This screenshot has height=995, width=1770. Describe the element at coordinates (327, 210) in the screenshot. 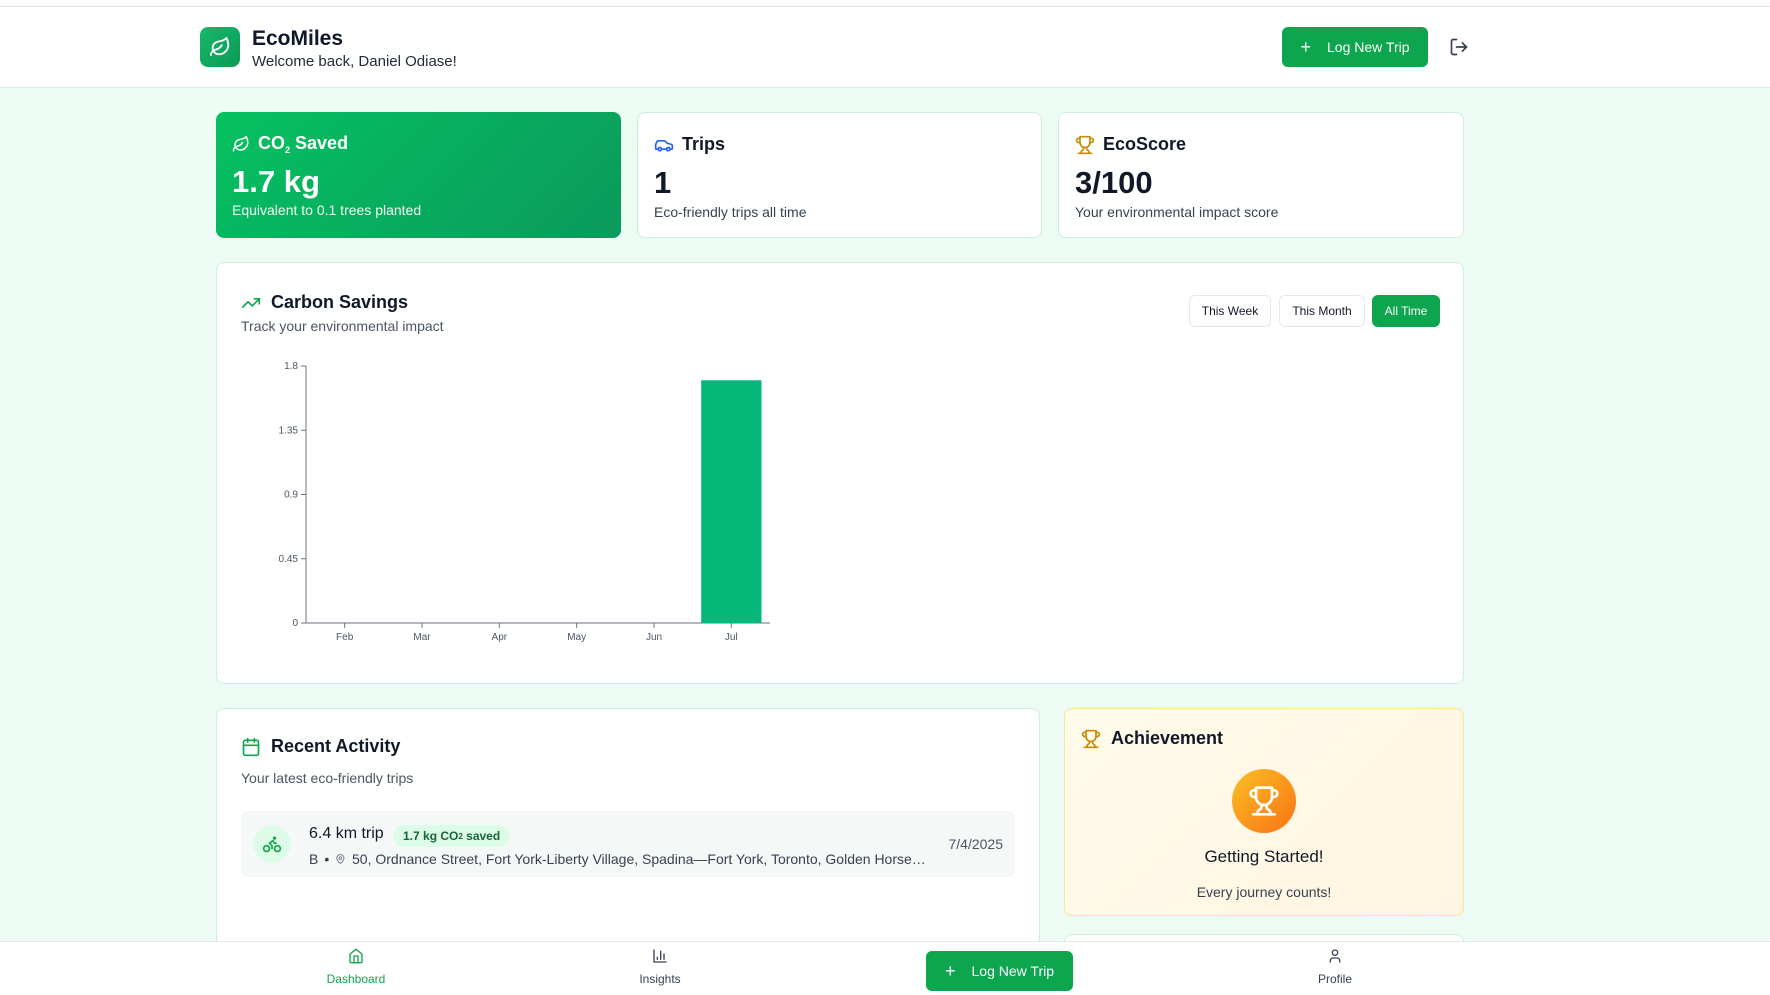

I see `co2-saved-desc: Equivalent to 0.1 trees planted` at that location.